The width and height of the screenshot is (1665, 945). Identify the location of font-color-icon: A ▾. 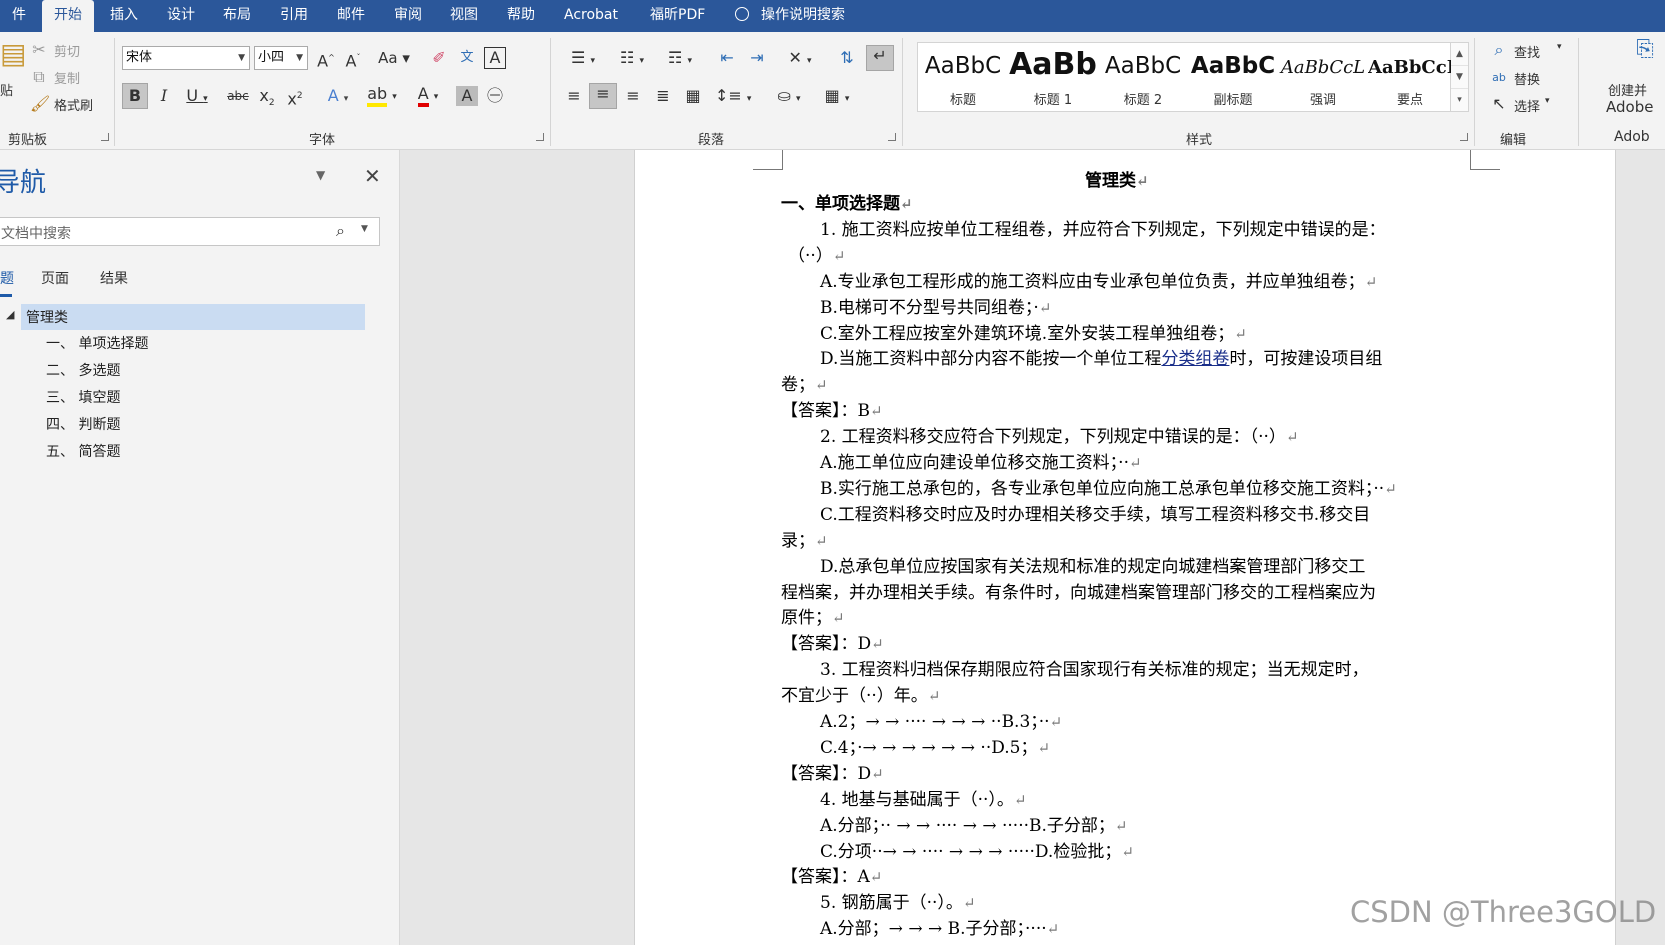
(428, 95).